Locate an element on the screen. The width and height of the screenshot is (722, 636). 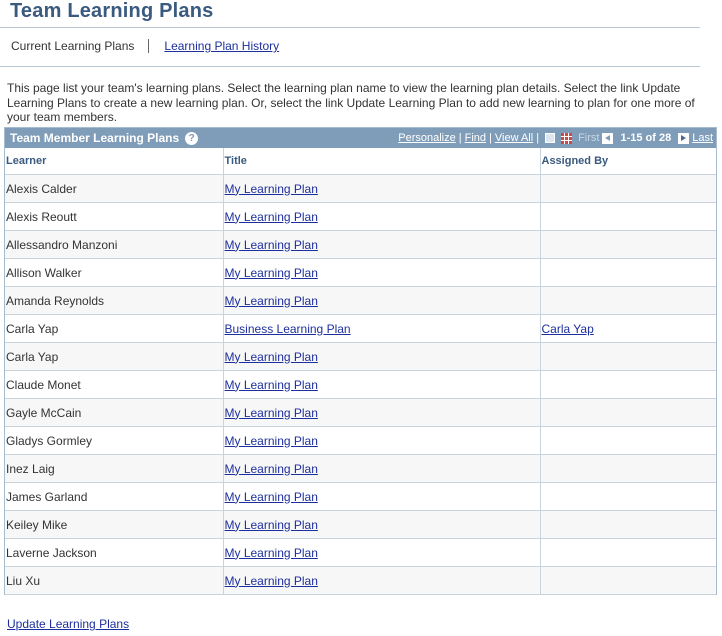
learner-cell: Allessandro Manzoni is located at coordinates (114, 244).